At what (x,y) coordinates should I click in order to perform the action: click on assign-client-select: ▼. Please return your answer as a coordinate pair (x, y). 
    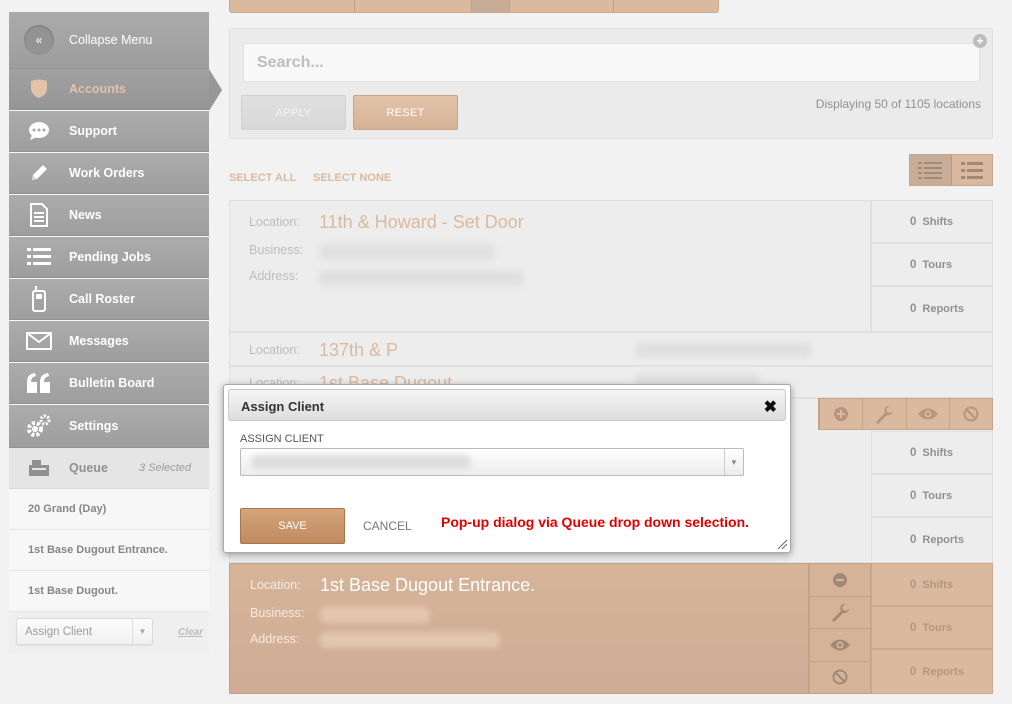
    Looking at the image, I should click on (492, 462).